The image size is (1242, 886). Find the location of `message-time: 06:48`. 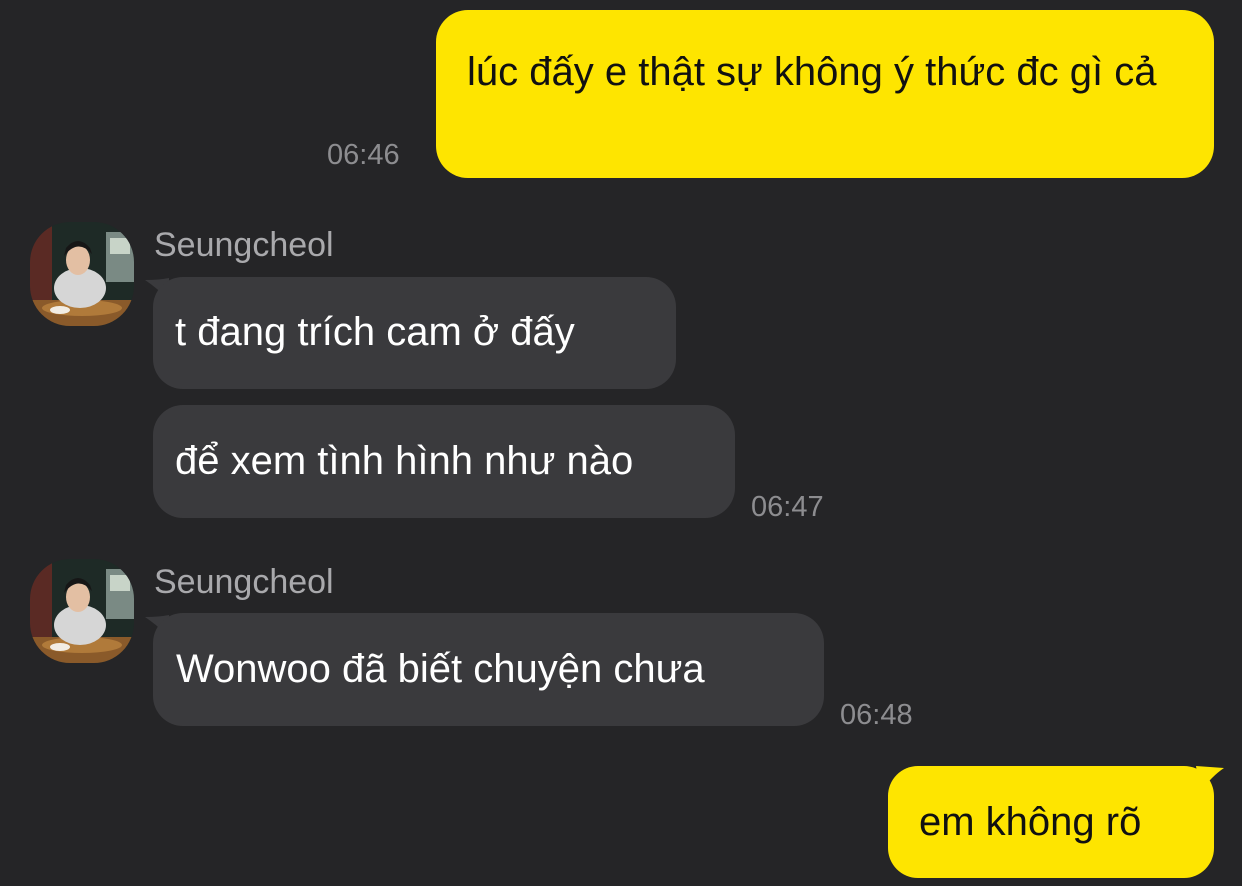

message-time: 06:48 is located at coordinates (876, 715).